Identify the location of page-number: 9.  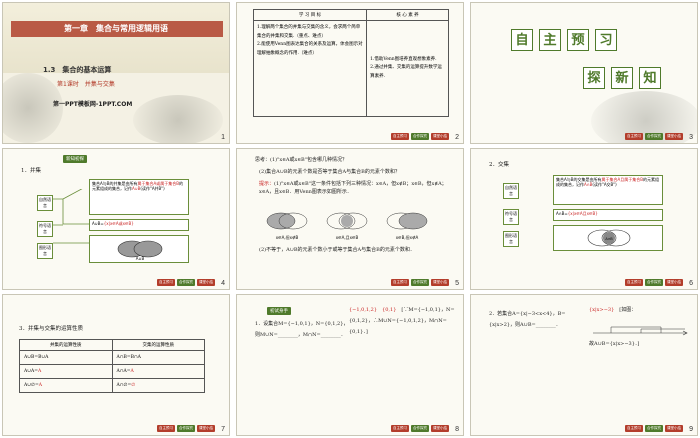
(691, 429).